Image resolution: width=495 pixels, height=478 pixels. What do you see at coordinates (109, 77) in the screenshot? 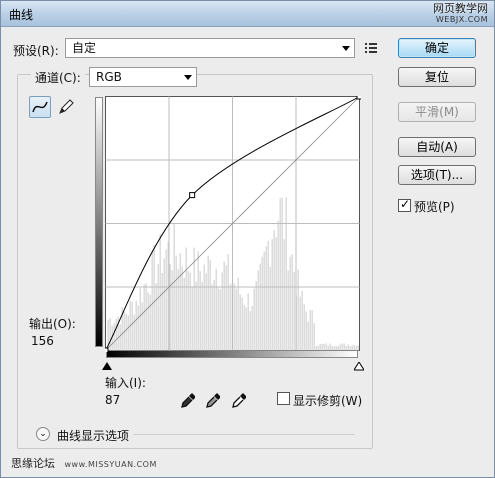
I see `channel-value: RGB` at bounding box center [109, 77].